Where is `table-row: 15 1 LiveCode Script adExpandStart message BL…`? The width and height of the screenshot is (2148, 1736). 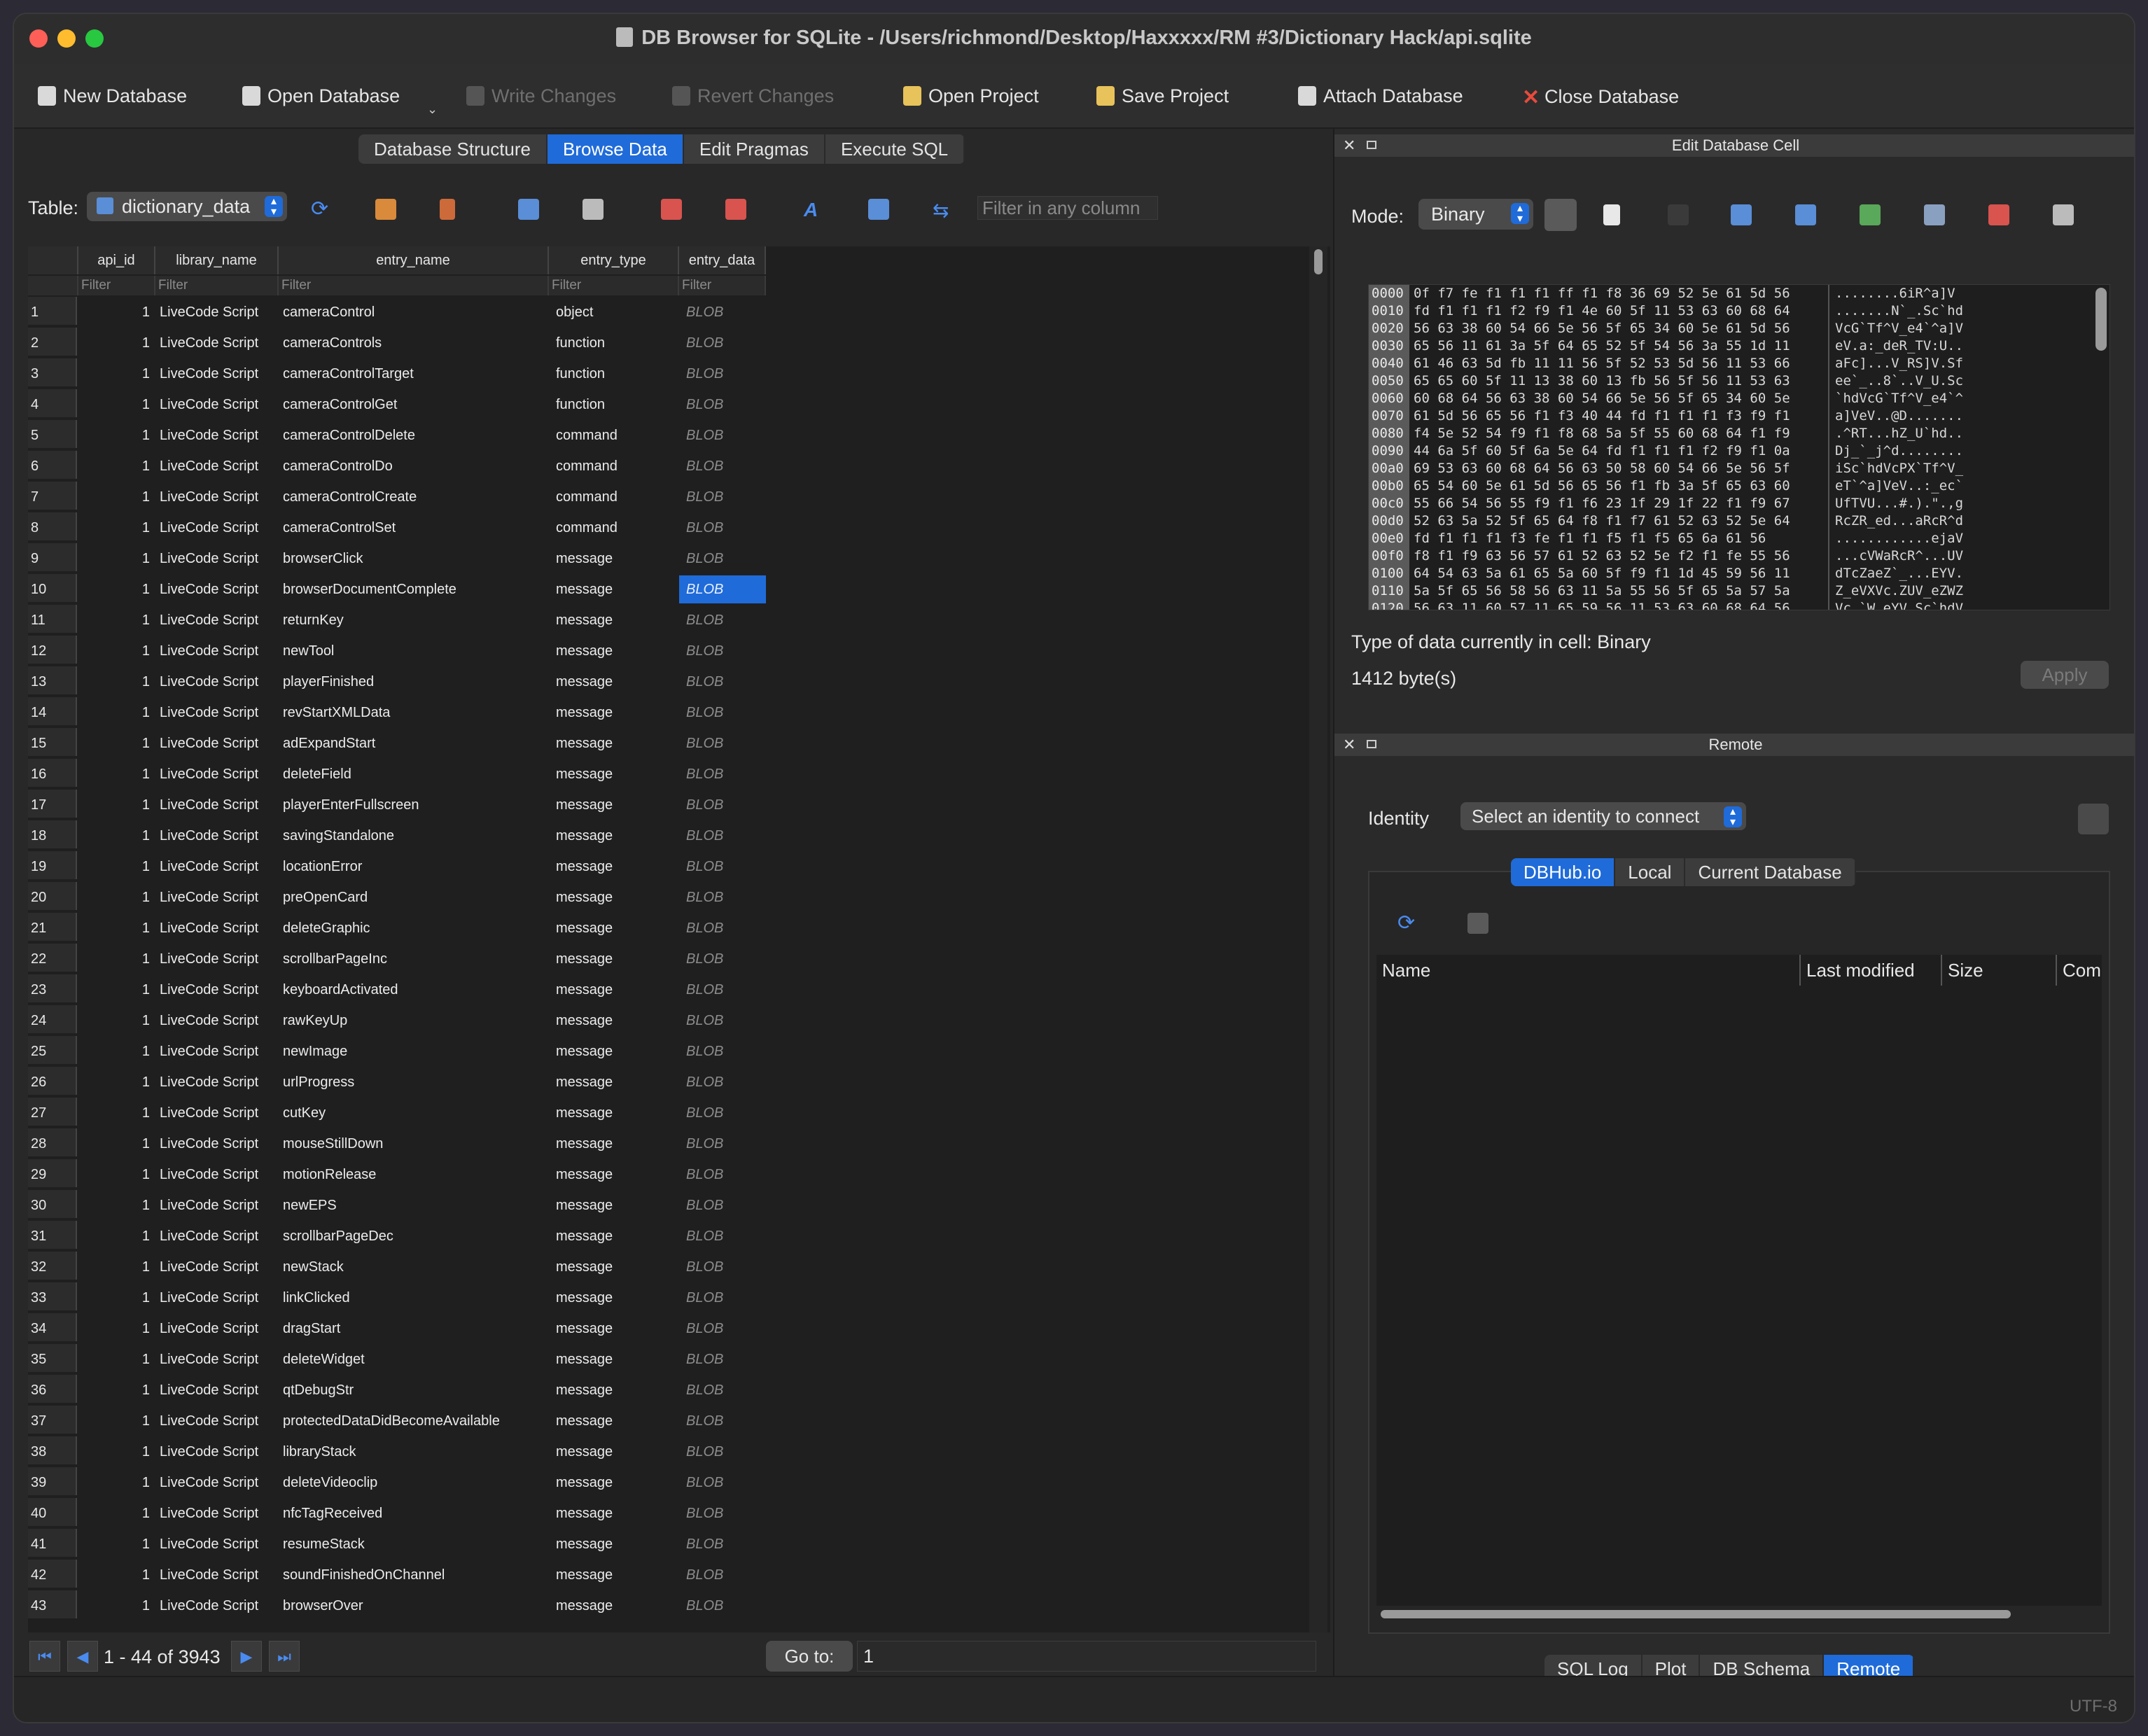 table-row: 15 1 LiveCode Script adExpandStart message BL… is located at coordinates (679, 743).